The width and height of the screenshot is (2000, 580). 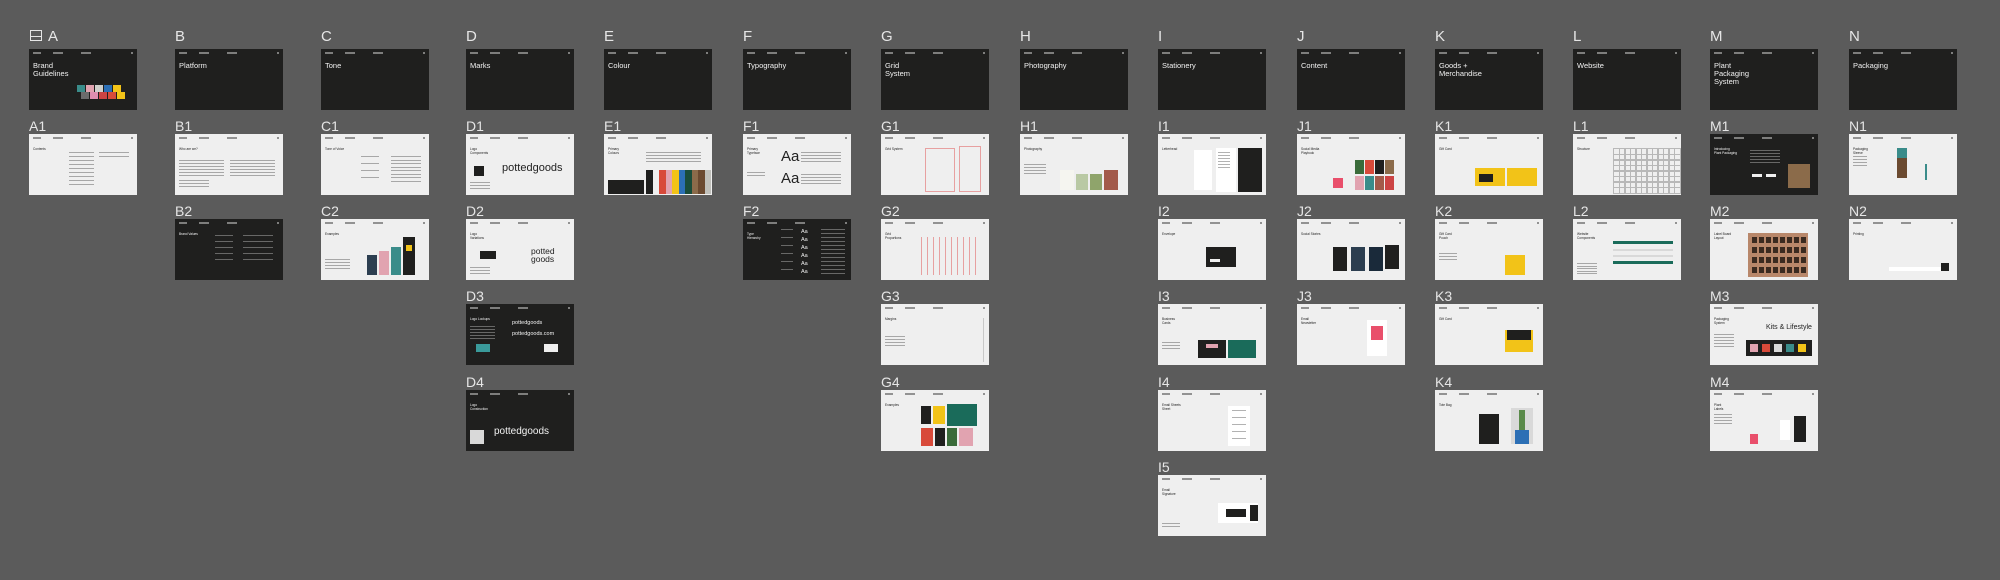 What do you see at coordinates (1720, 382) in the screenshot?
I see `frame-label-m4: M4` at bounding box center [1720, 382].